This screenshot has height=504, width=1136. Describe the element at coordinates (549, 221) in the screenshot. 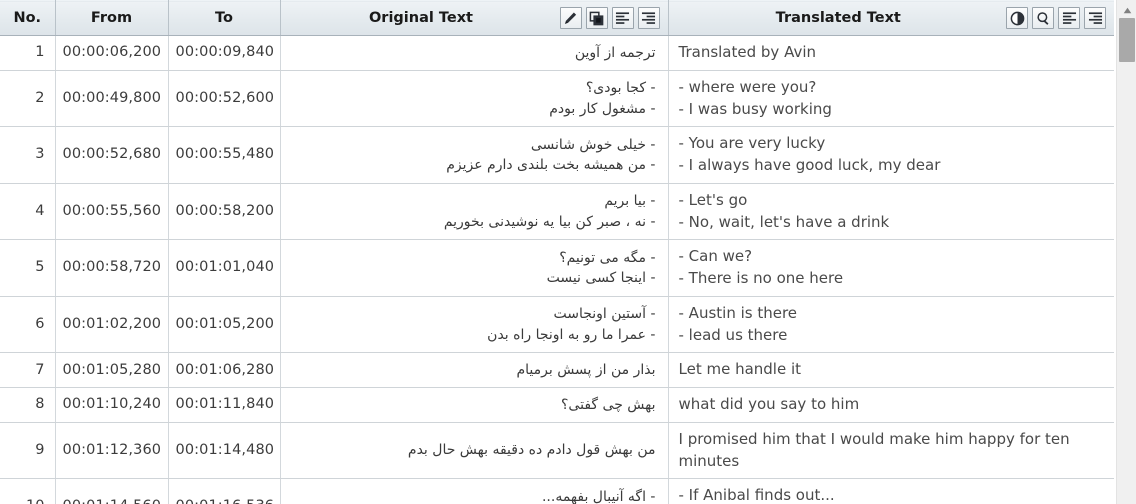

I see `text-line: - نه ، صبر کن بیا یه نوشیدنی بخوریم` at that location.